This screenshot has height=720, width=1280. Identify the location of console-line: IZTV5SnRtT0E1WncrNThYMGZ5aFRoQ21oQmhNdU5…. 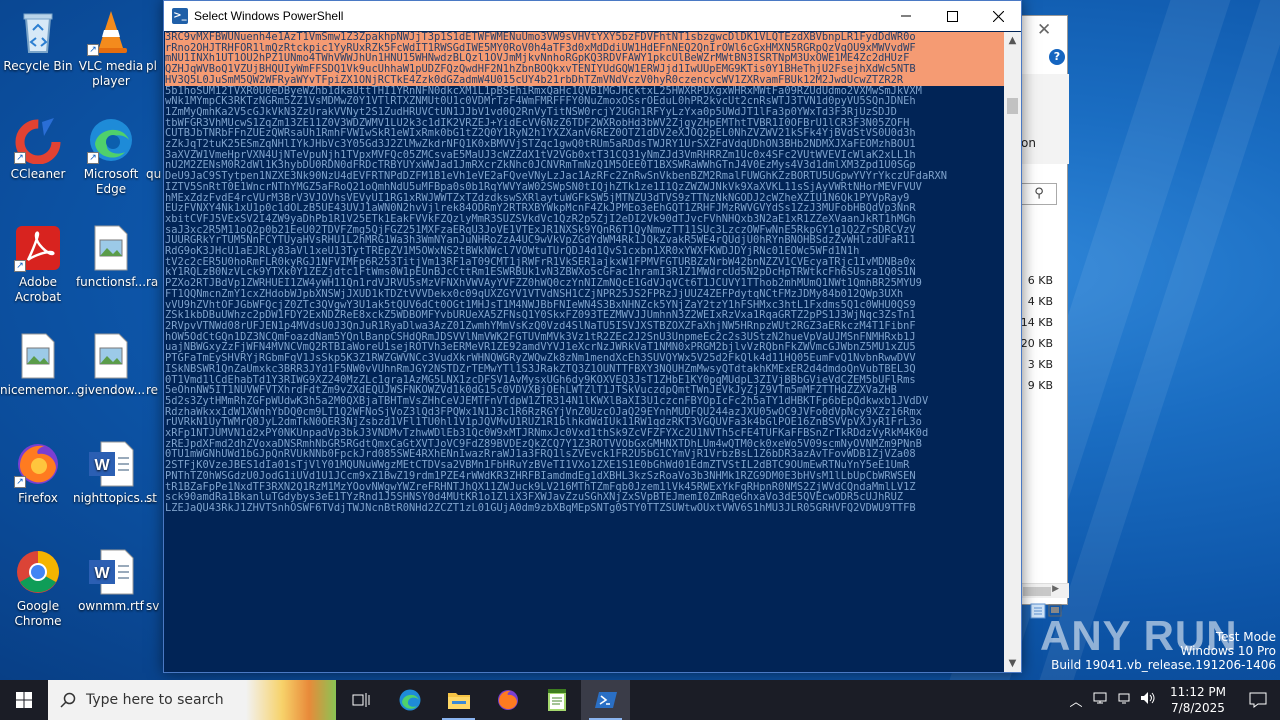
(584, 187).